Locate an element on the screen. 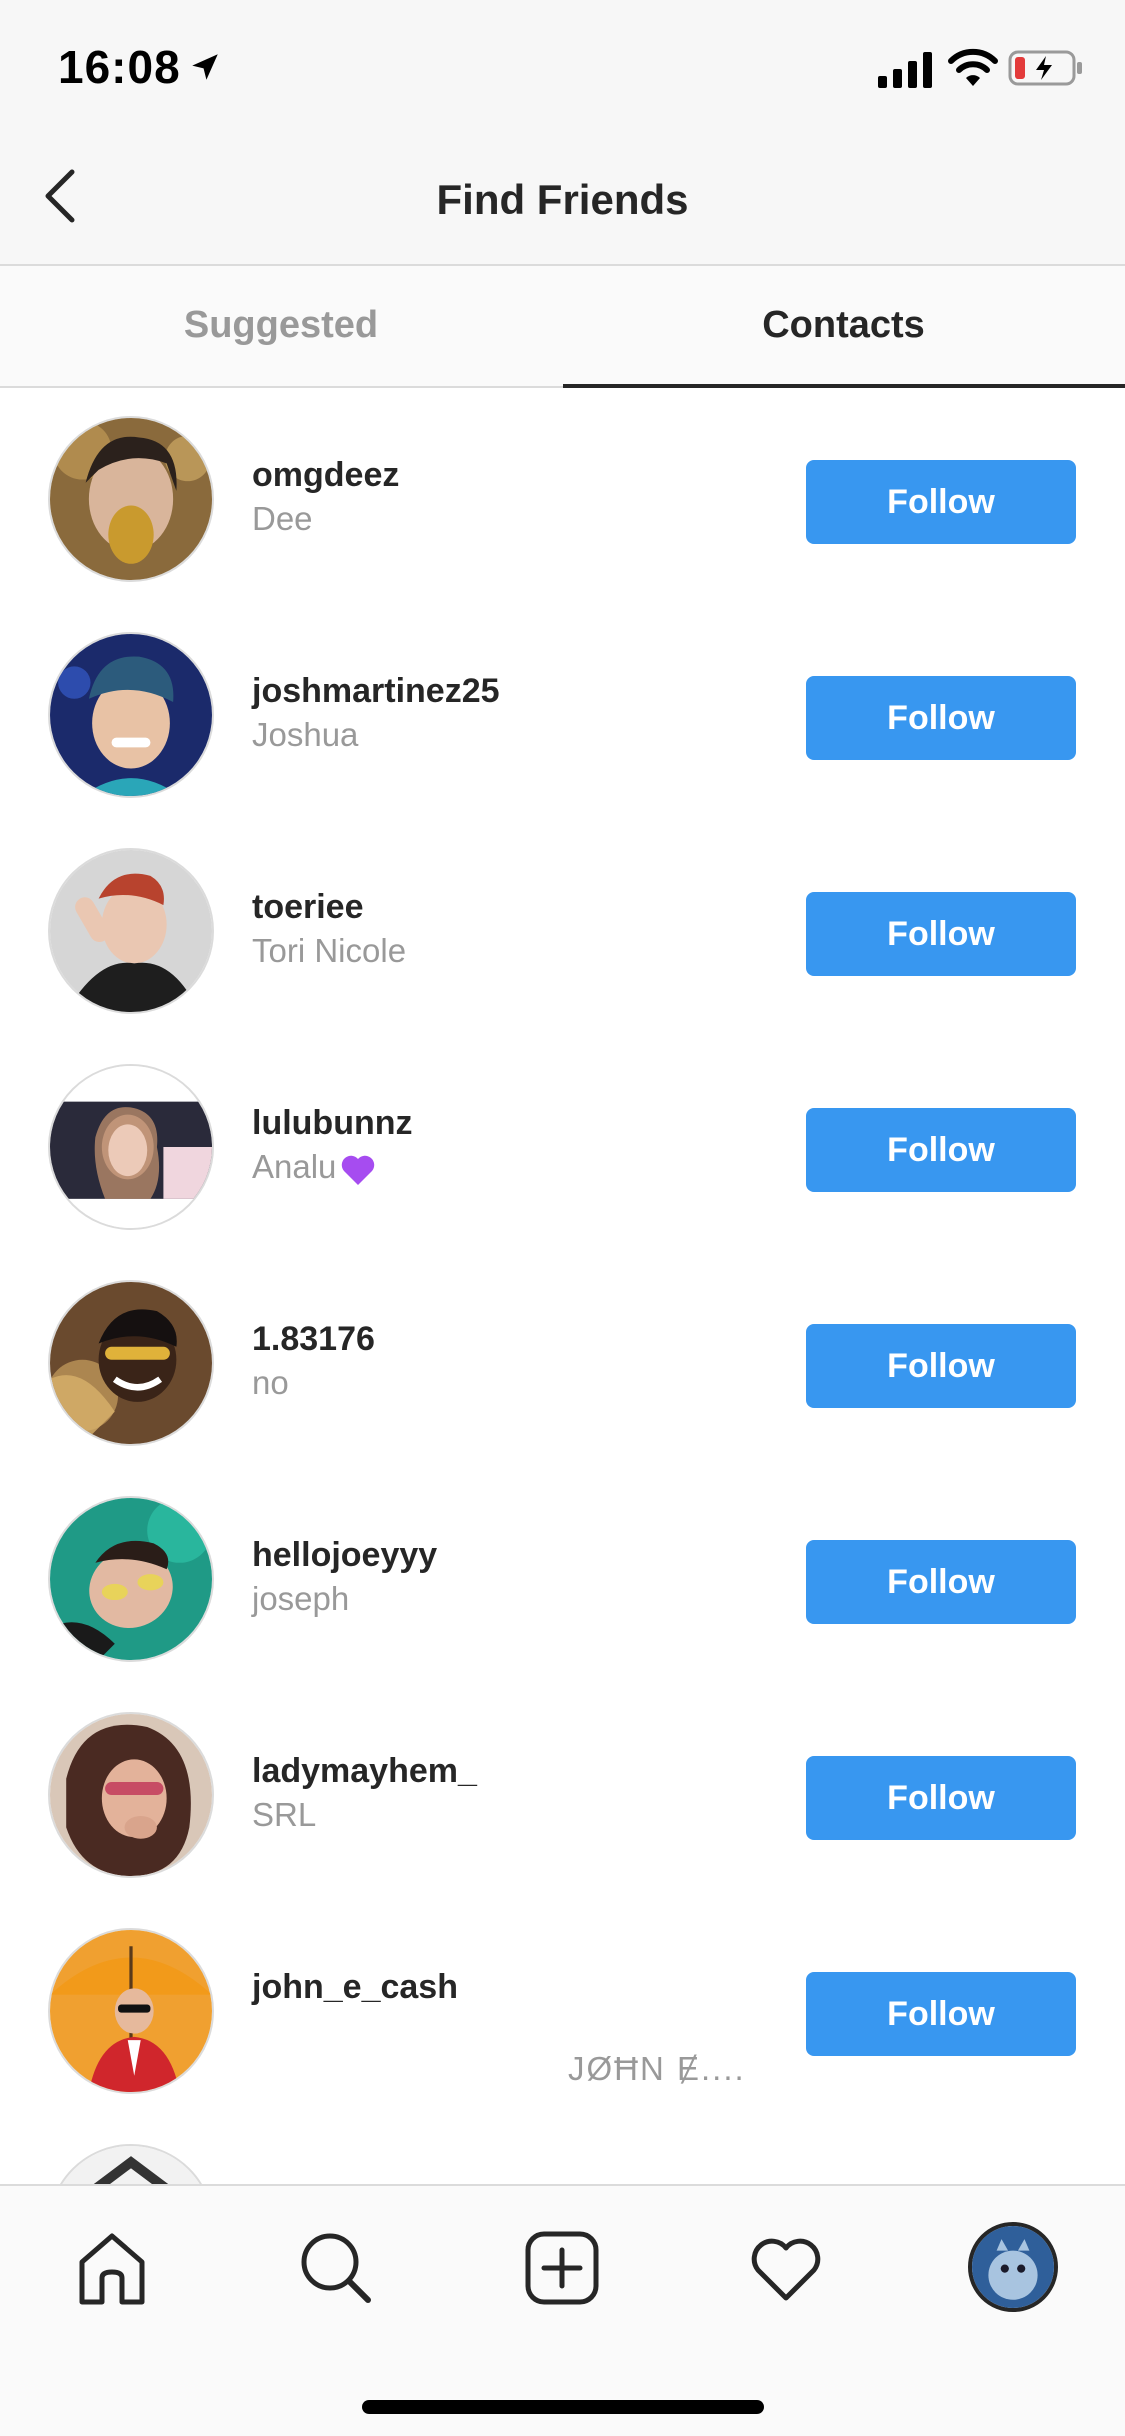  tab-contacts: Contacts is located at coordinates (843, 327).